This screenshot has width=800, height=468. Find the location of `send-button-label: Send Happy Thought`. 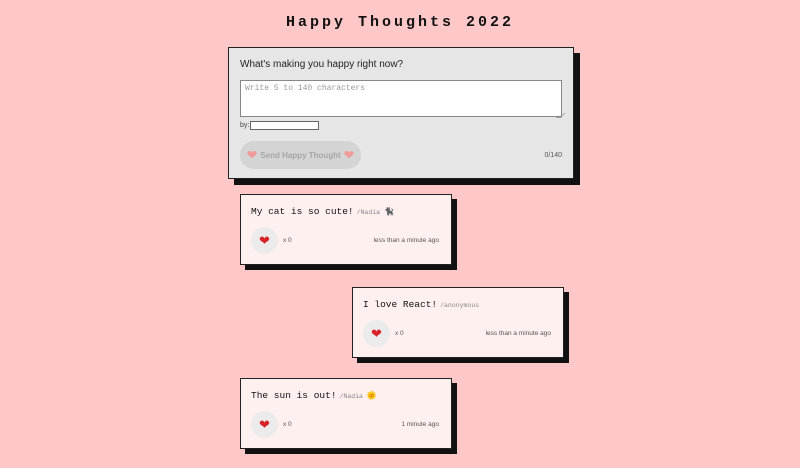

send-button-label: Send Happy Thought is located at coordinates (300, 155).